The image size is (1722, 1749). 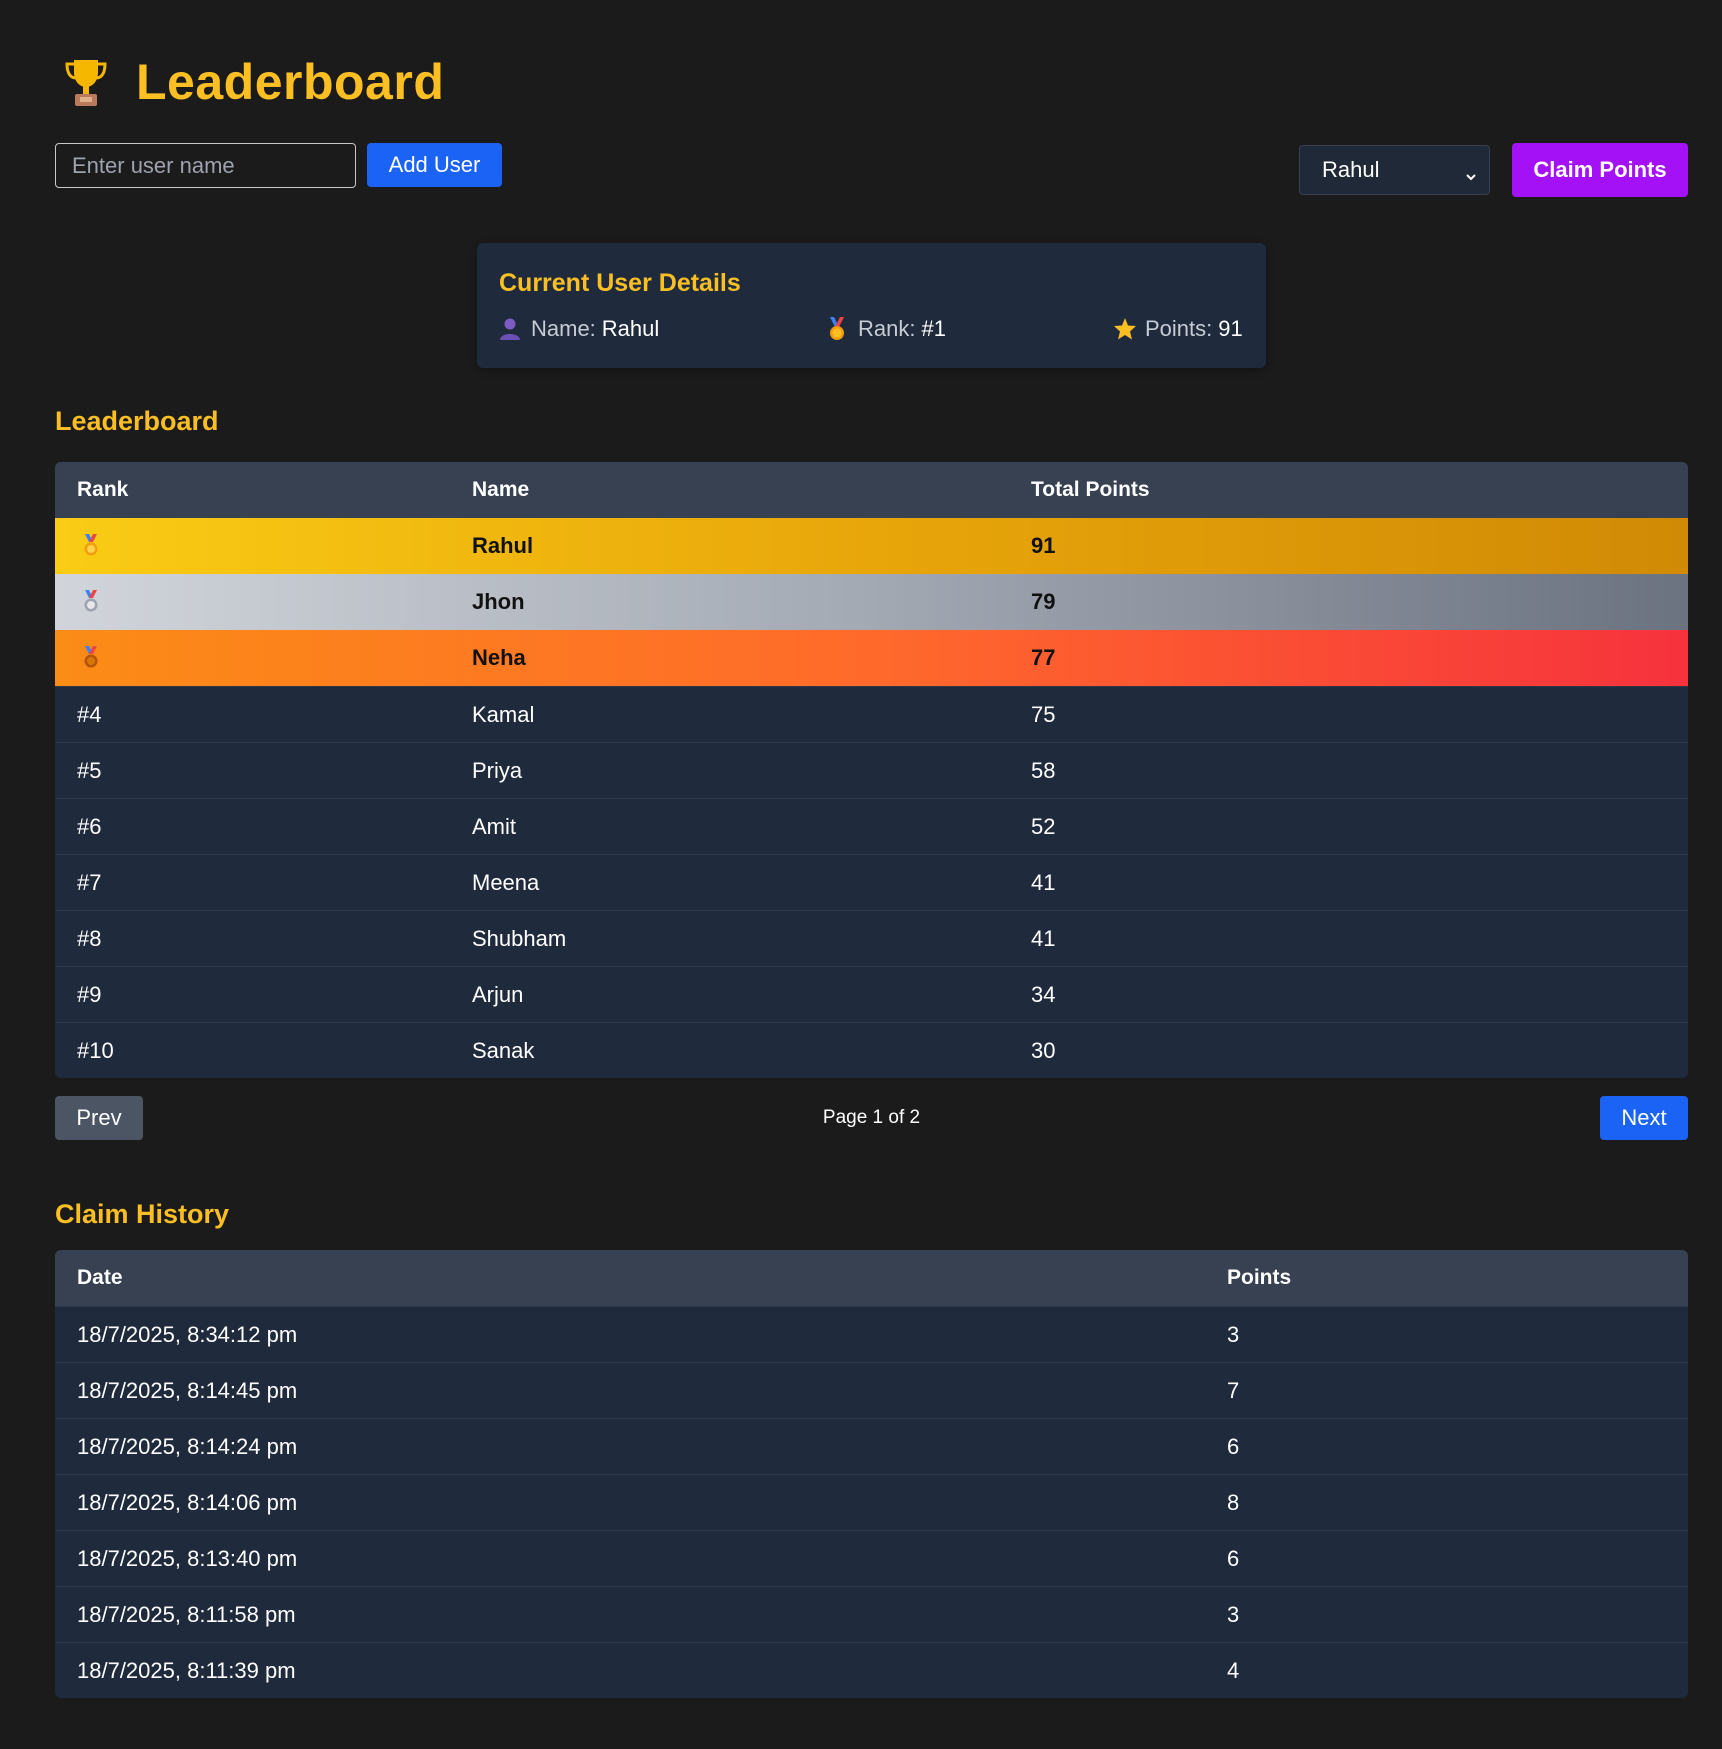 What do you see at coordinates (1043, 657) in the screenshot?
I see `row-points: 77` at bounding box center [1043, 657].